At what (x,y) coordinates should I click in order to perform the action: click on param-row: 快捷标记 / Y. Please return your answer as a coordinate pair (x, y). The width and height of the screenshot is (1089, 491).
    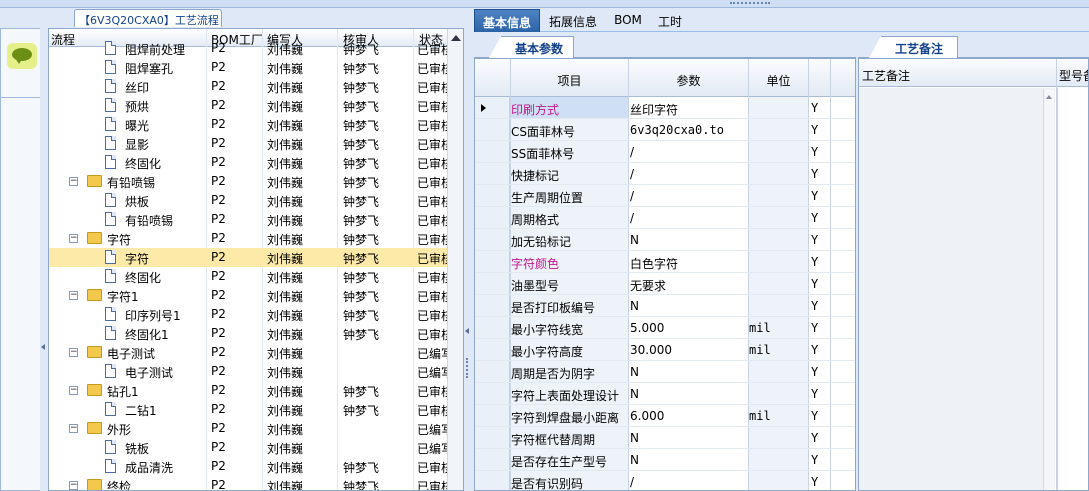
    Looking at the image, I should click on (665, 174).